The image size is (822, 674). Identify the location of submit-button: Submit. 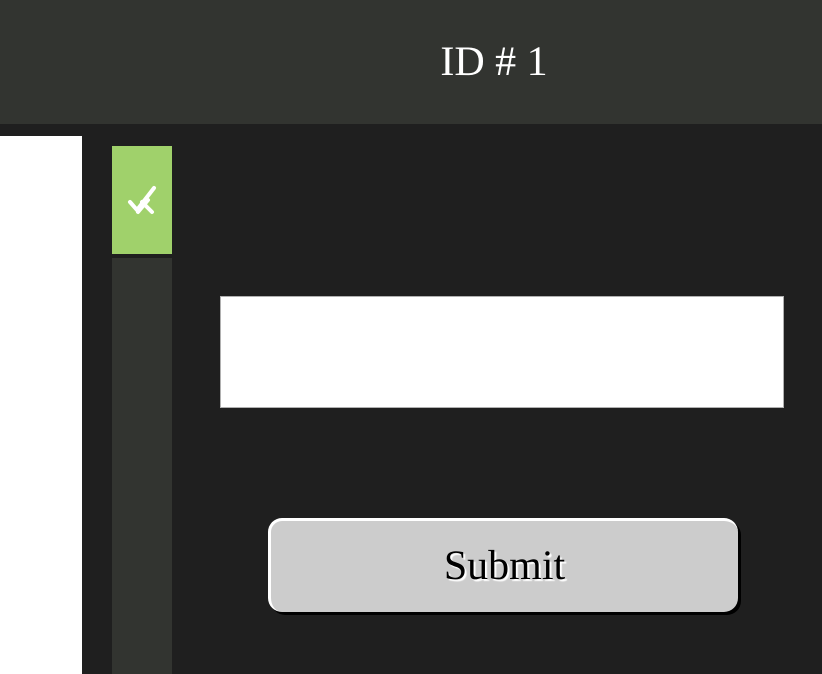
(503, 565).